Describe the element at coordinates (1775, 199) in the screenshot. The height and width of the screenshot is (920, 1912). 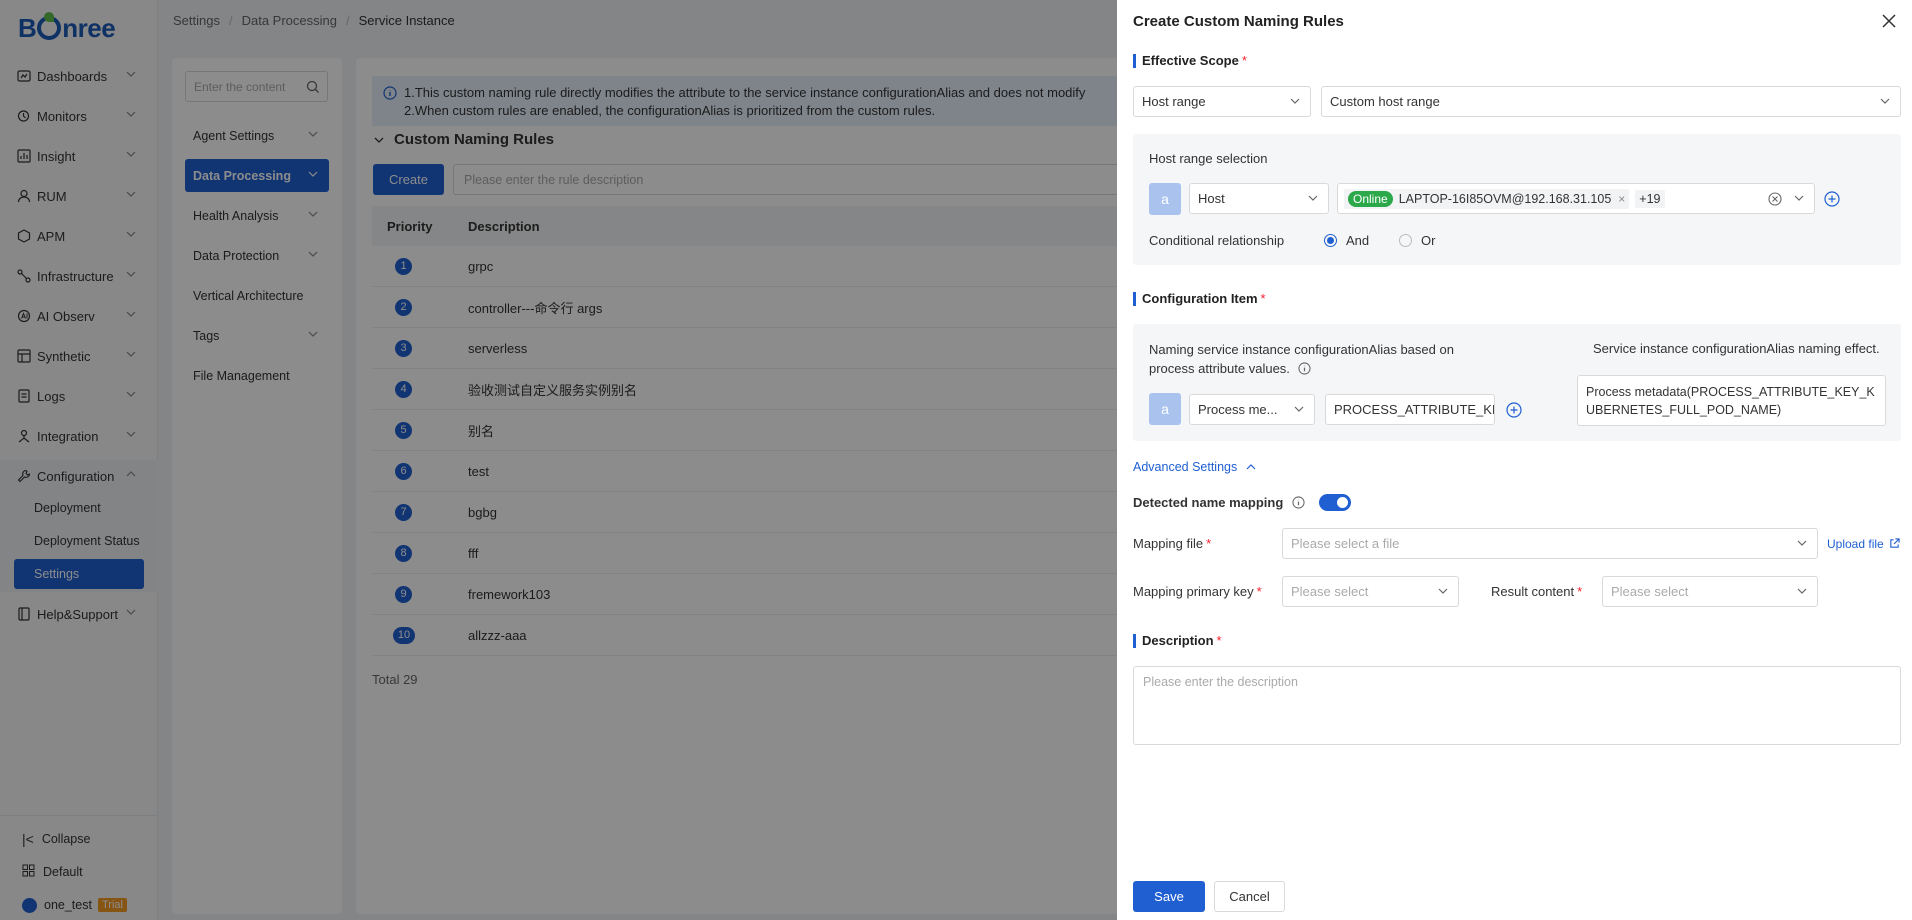
I see `clear-icon` at that location.